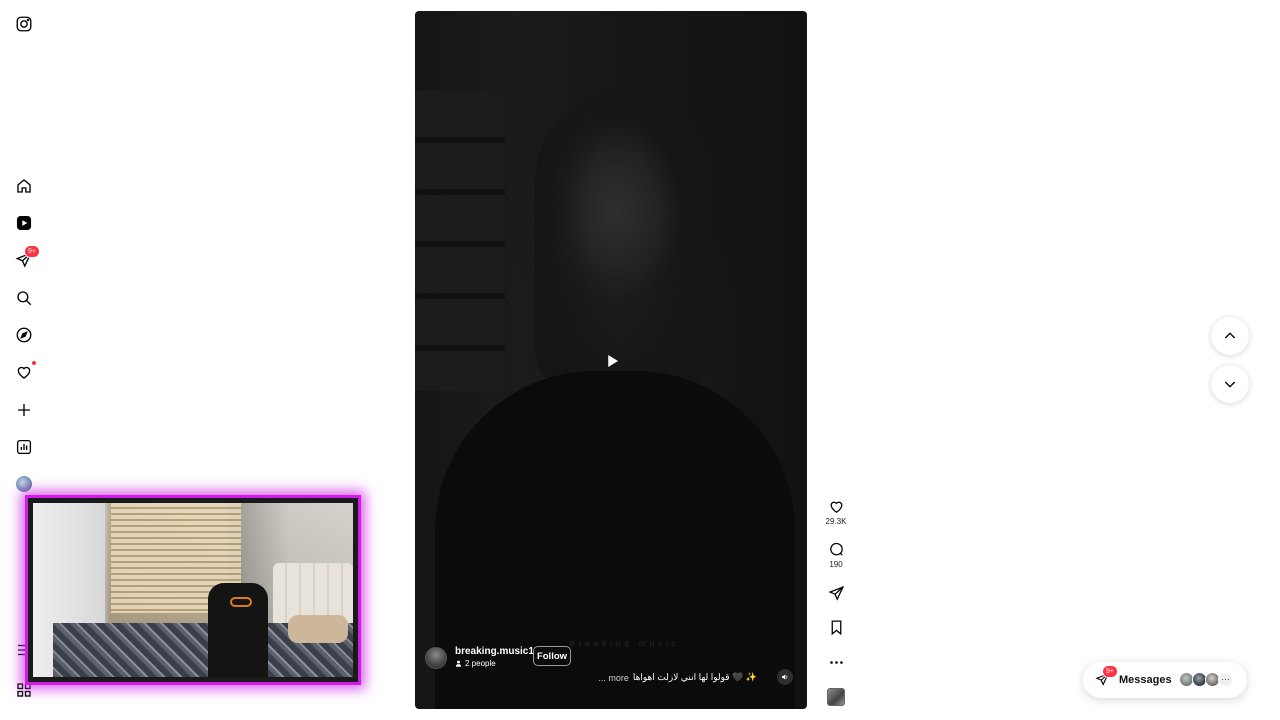 The image size is (1280, 720). I want to click on play-icon, so click(613, 361).